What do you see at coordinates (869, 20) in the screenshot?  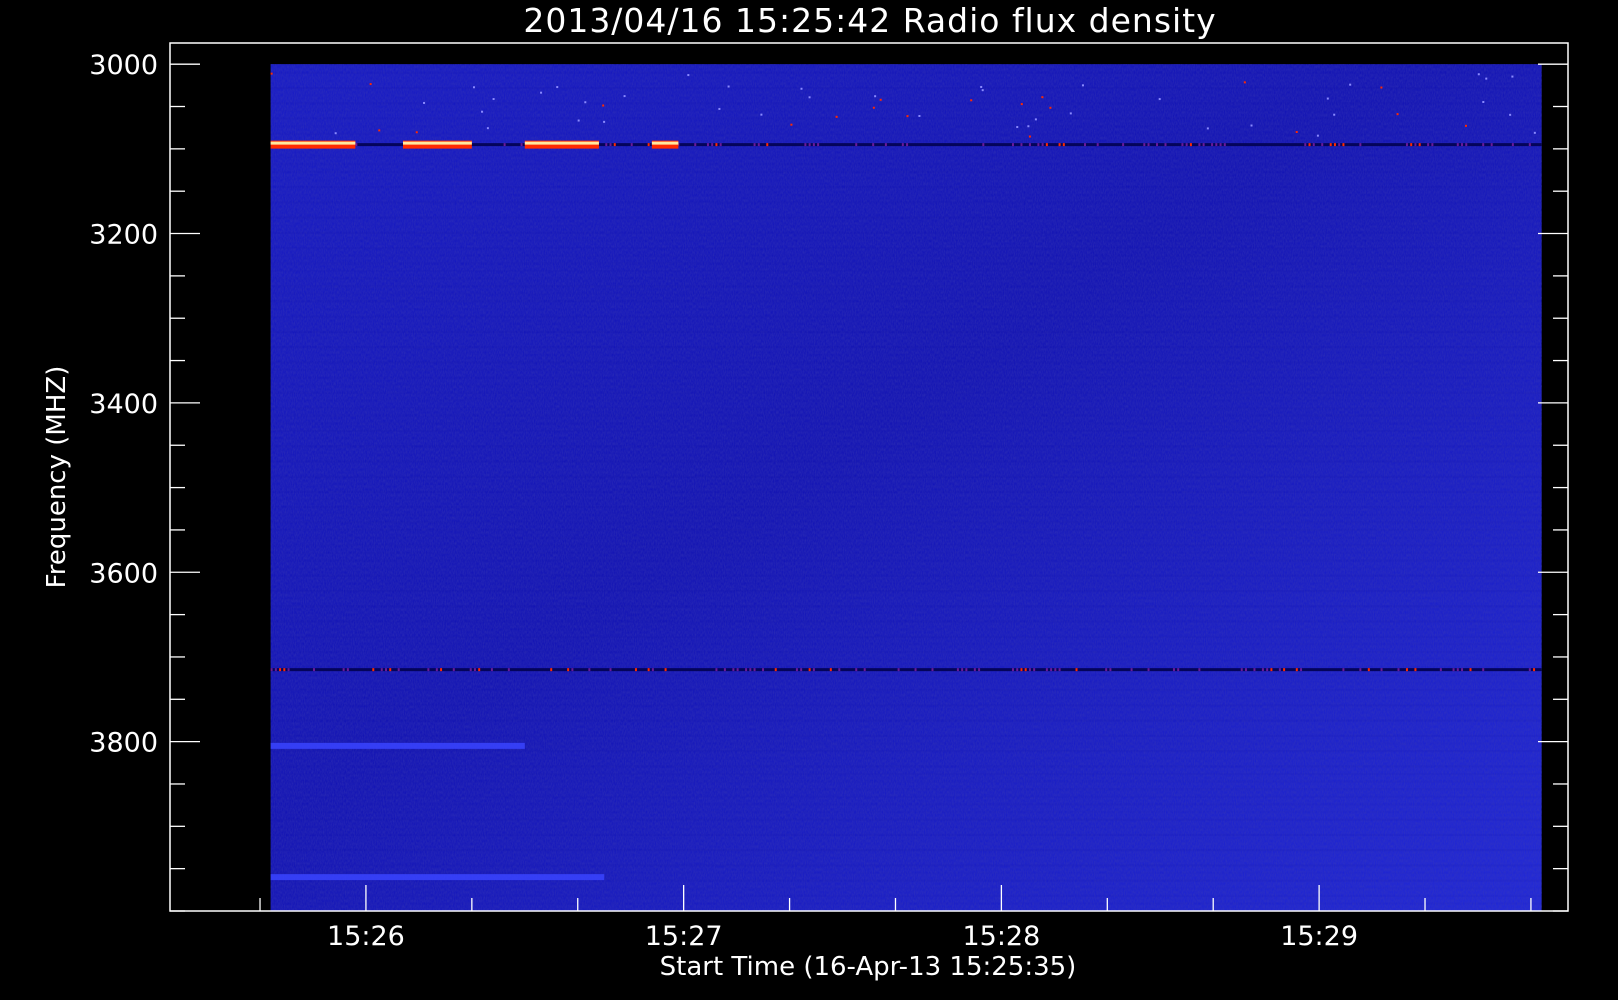 I see `chart-title: 2013/04/16 15:25:42 Radio flux density` at bounding box center [869, 20].